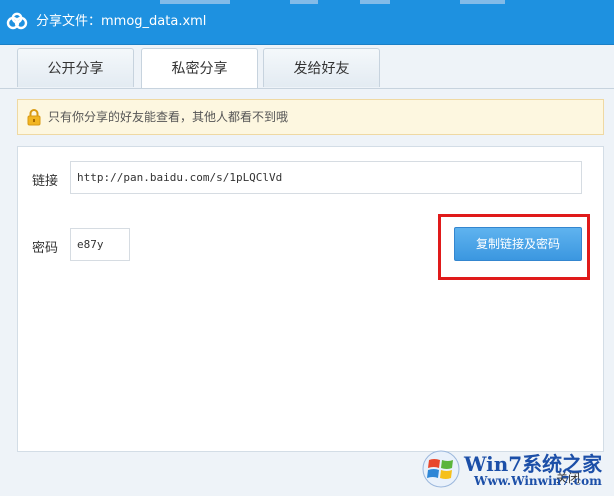 The width and height of the screenshot is (614, 496). What do you see at coordinates (199, 68) in the screenshot?
I see `tab-private-share: 私密分享` at bounding box center [199, 68].